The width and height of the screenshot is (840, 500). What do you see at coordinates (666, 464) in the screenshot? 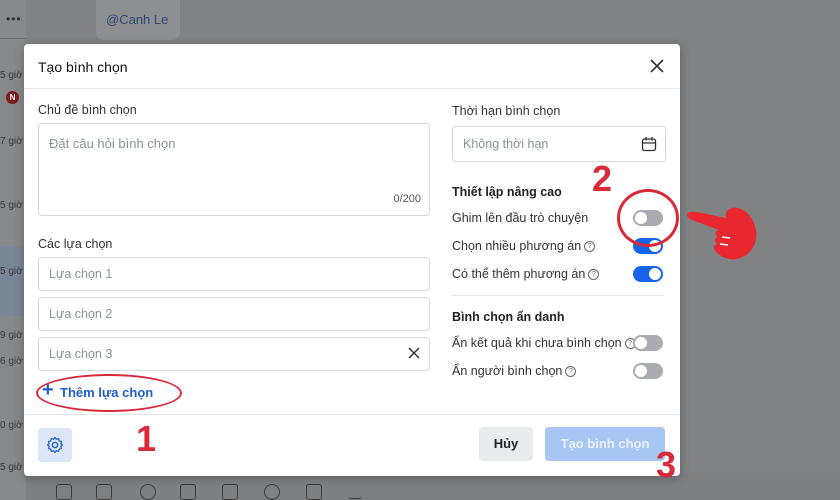
I see `step-number-3: 3` at bounding box center [666, 464].